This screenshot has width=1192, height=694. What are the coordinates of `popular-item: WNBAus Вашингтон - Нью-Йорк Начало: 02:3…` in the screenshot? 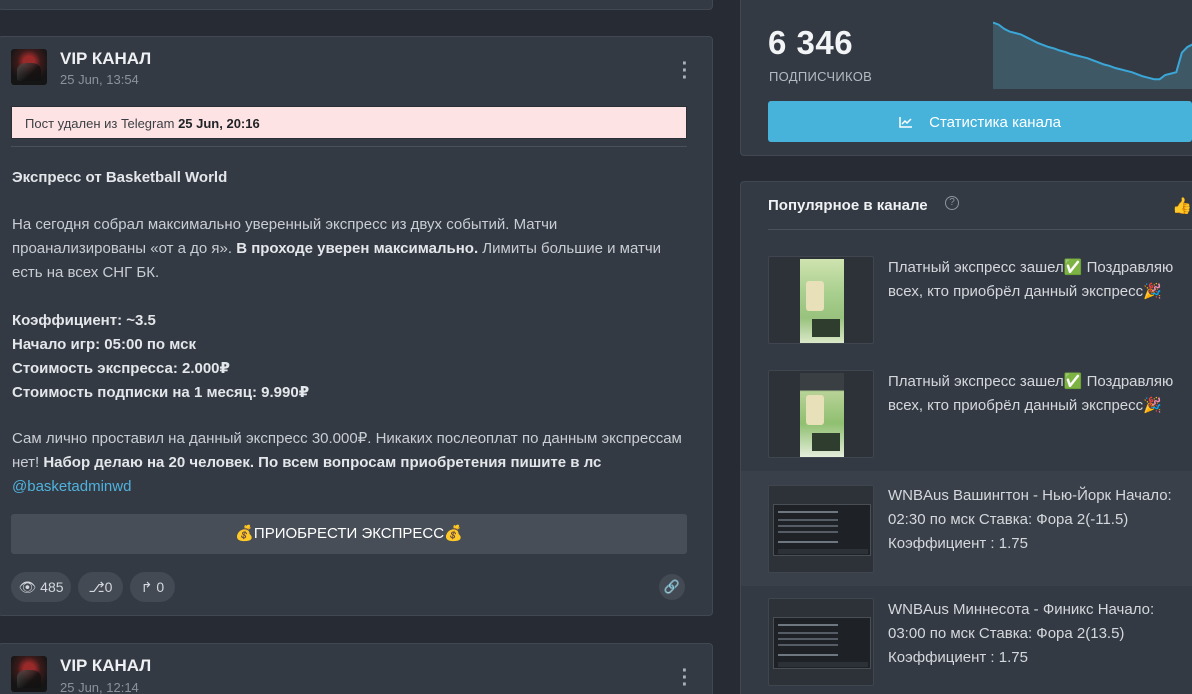 It's located at (966, 528).